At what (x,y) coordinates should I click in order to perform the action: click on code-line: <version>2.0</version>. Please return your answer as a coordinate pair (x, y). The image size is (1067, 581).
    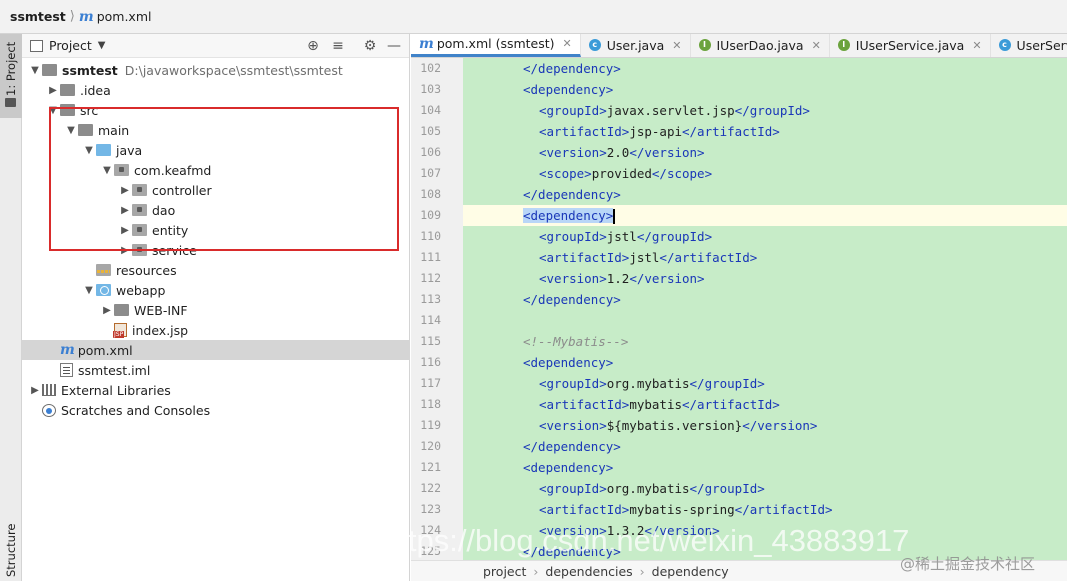
    Looking at the image, I should click on (765, 152).